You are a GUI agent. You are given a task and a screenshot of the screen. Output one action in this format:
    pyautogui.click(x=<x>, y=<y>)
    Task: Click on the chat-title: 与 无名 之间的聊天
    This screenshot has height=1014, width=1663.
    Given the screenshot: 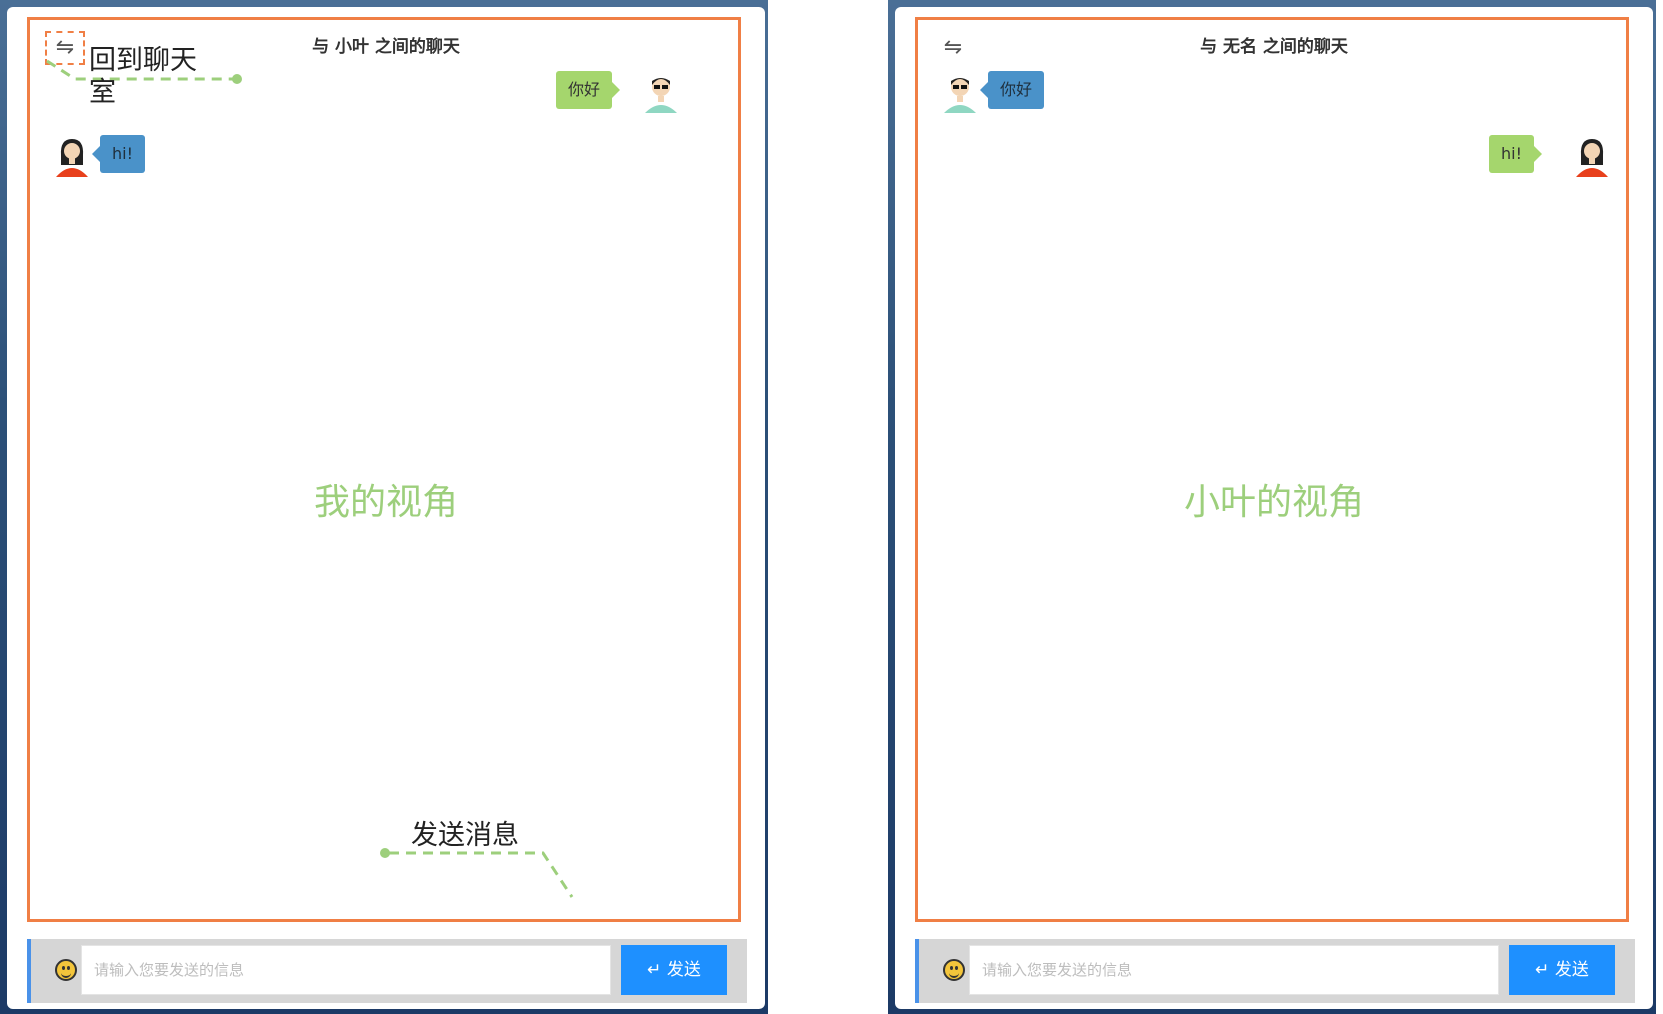 What is the action you would take?
    pyautogui.click(x=1274, y=47)
    